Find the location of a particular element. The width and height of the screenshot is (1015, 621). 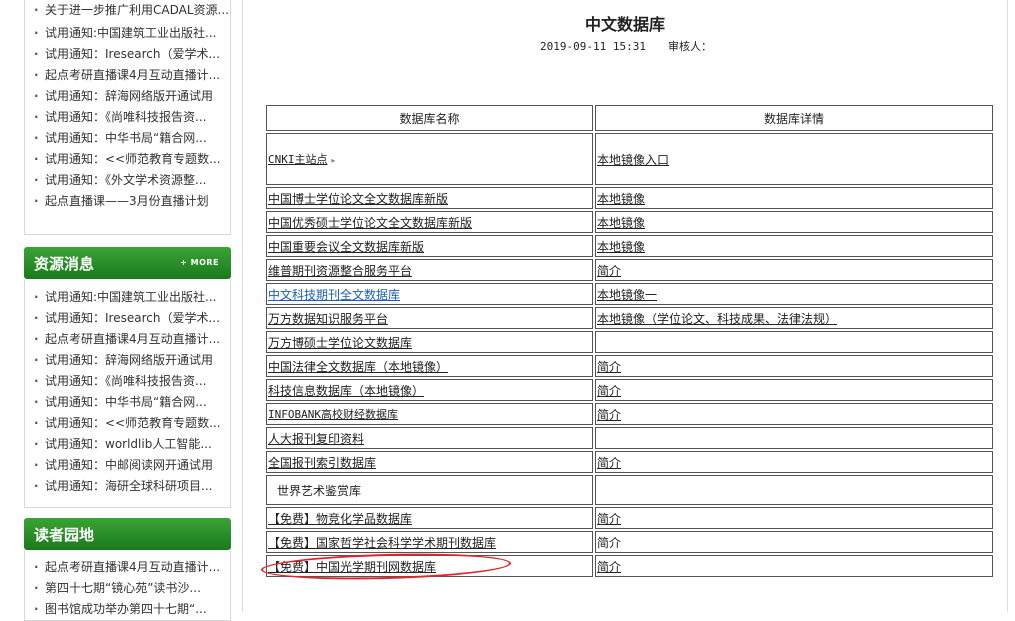

db-detail-link: 本地镜像入口 is located at coordinates (633, 160).